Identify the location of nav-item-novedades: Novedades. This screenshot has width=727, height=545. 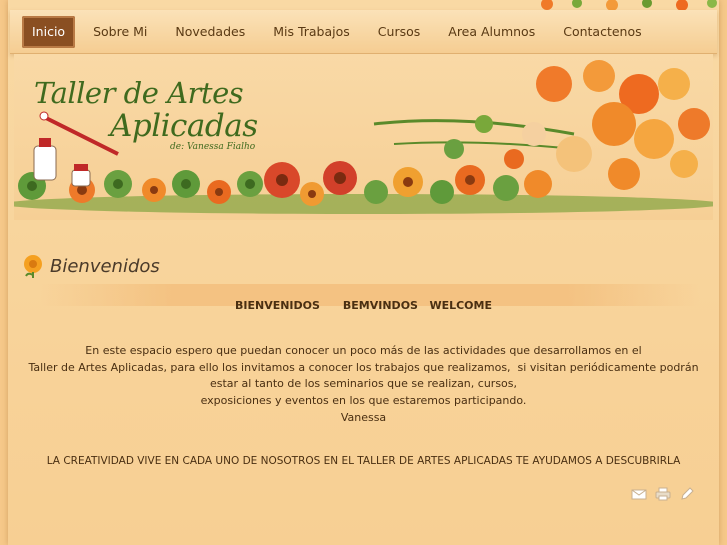
(210, 32).